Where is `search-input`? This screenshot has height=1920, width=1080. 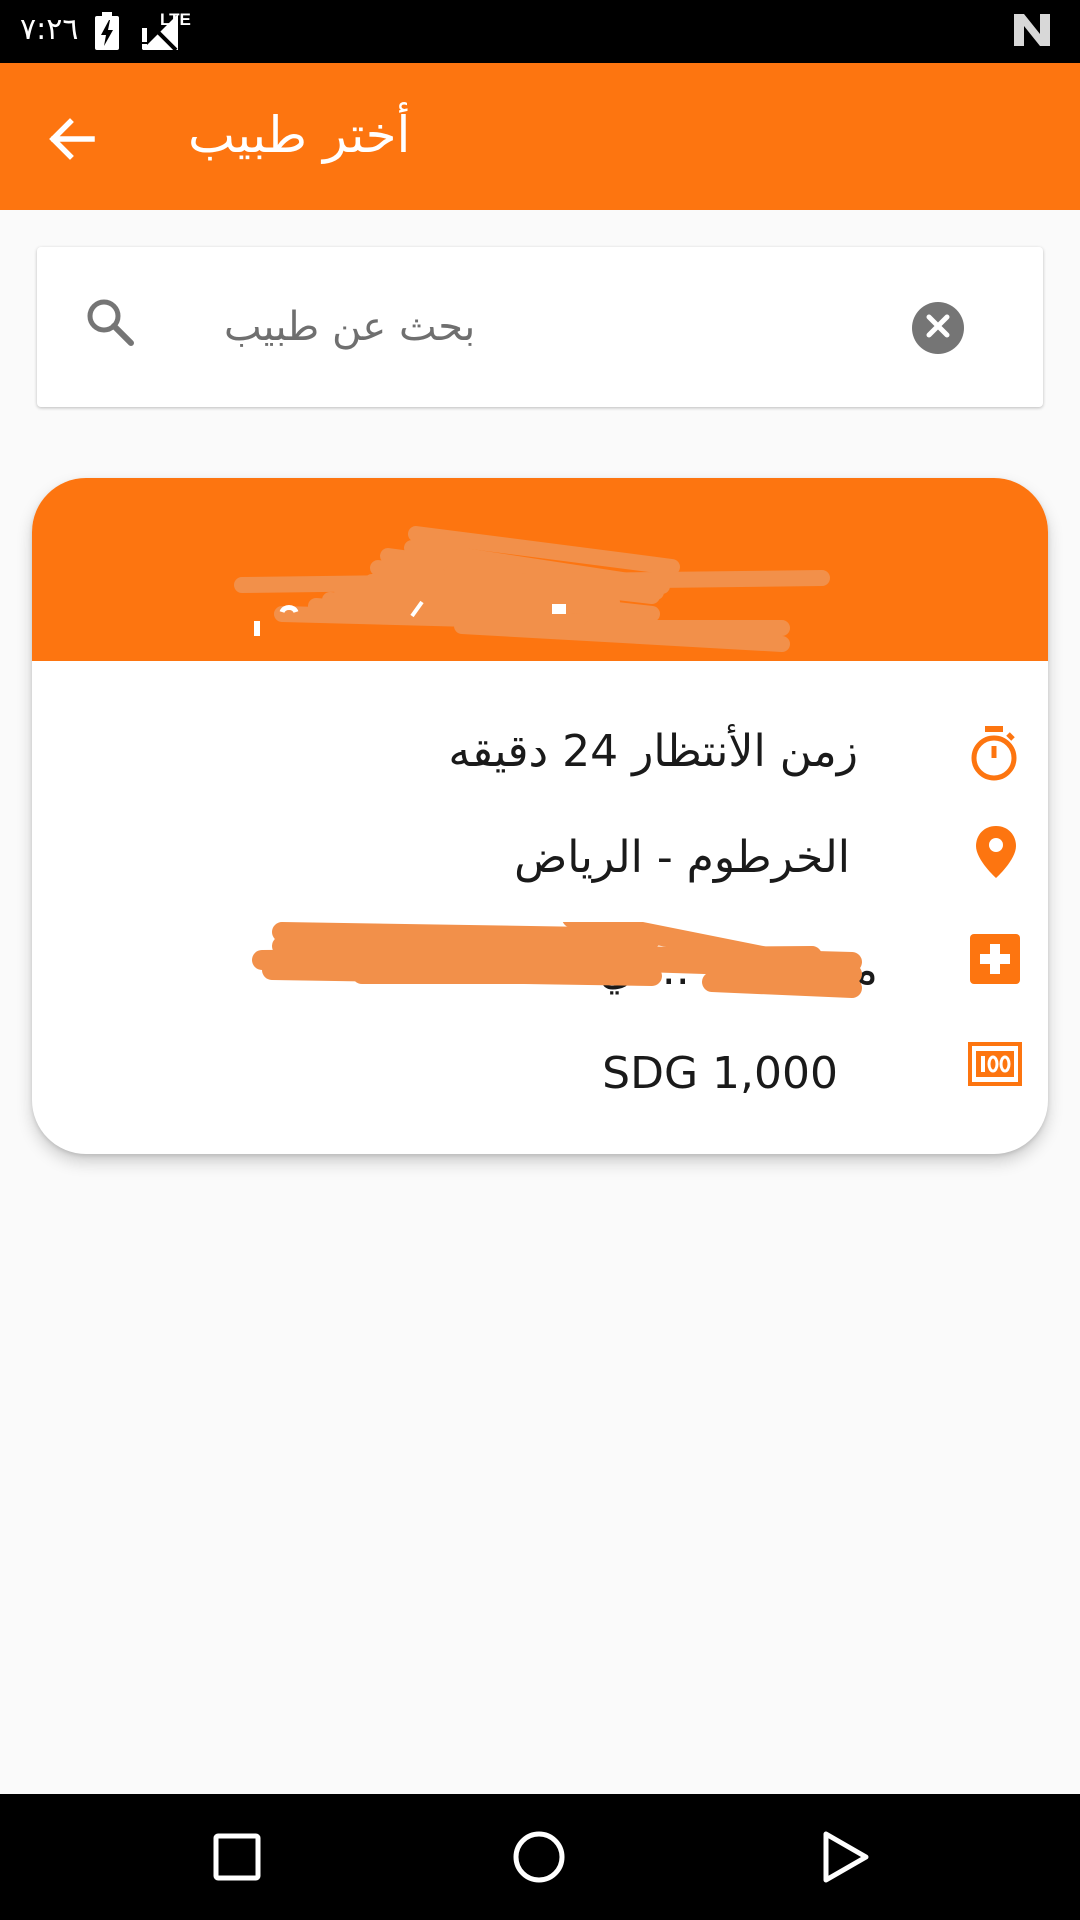 search-input is located at coordinates (562, 327).